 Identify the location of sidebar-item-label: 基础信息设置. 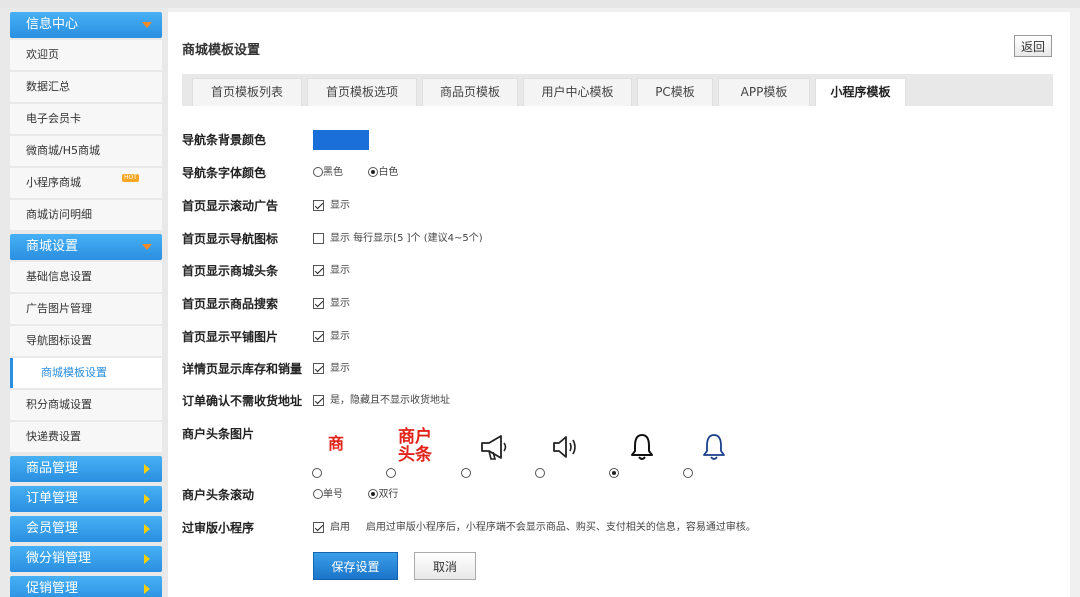
(59, 276).